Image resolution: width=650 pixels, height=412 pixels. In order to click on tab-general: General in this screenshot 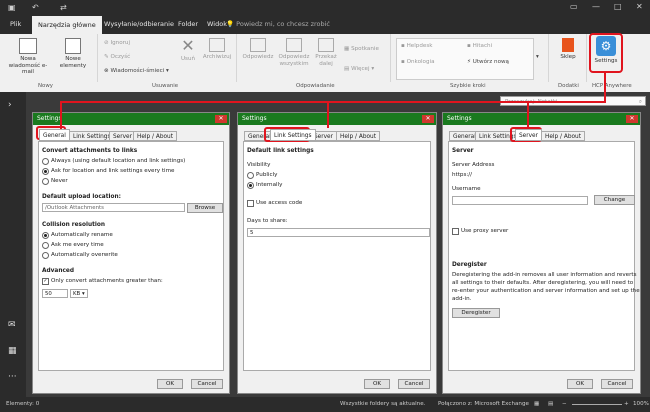, I will do `click(54, 135)`.